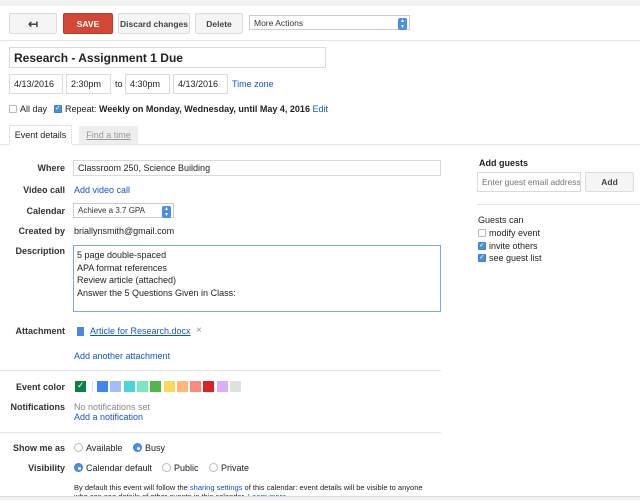 The image size is (640, 501). Describe the element at coordinates (154, 23) in the screenshot. I see `discard-changes-button: Discard changes` at that location.